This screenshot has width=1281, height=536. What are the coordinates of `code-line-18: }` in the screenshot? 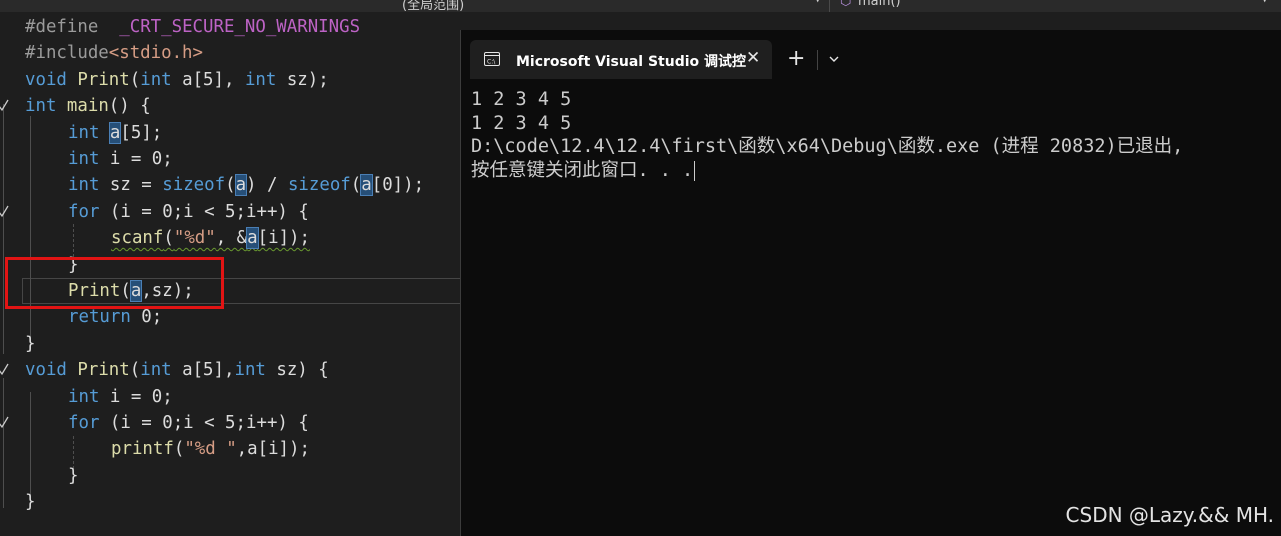 It's located at (230, 476).